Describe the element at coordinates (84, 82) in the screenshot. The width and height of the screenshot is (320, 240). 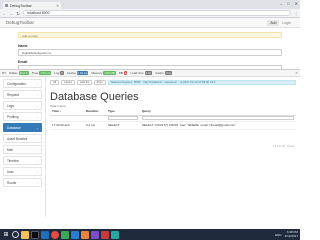
I see `session-last10-button: Last 10` at that location.